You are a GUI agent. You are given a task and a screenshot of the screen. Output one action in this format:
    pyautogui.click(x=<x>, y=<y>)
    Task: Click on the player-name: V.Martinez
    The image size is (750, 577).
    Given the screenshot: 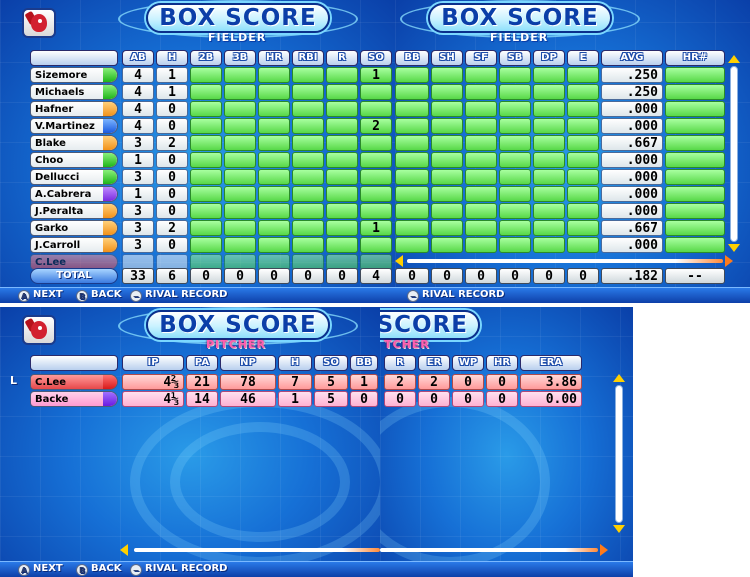 What is the action you would take?
    pyautogui.click(x=74, y=126)
    